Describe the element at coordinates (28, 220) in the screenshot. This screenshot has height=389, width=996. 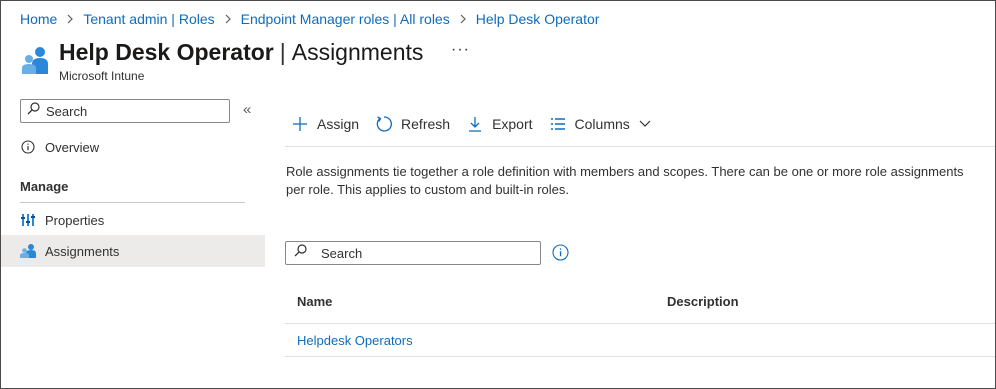
I see `properties-icon` at that location.